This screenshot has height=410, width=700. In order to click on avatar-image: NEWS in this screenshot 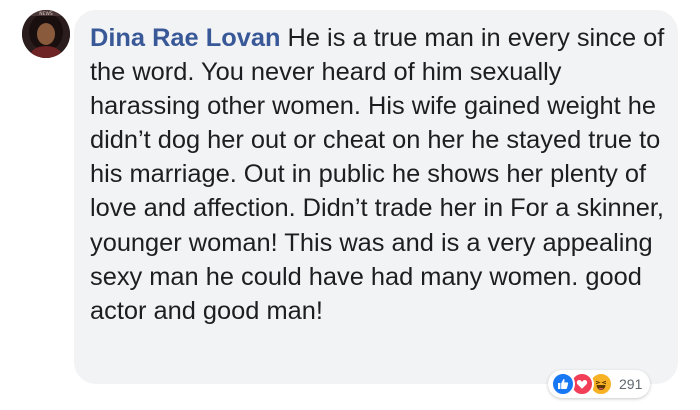, I will do `click(46, 34)`.